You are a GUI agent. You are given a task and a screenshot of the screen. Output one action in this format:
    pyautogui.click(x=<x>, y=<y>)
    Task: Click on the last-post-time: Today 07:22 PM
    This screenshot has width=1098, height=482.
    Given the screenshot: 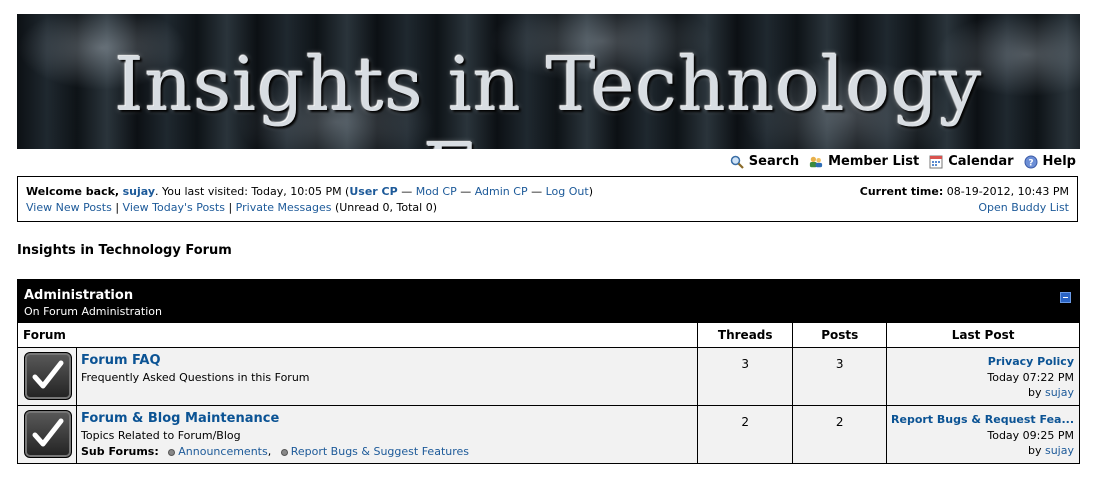 What is the action you would take?
    pyautogui.click(x=1030, y=377)
    